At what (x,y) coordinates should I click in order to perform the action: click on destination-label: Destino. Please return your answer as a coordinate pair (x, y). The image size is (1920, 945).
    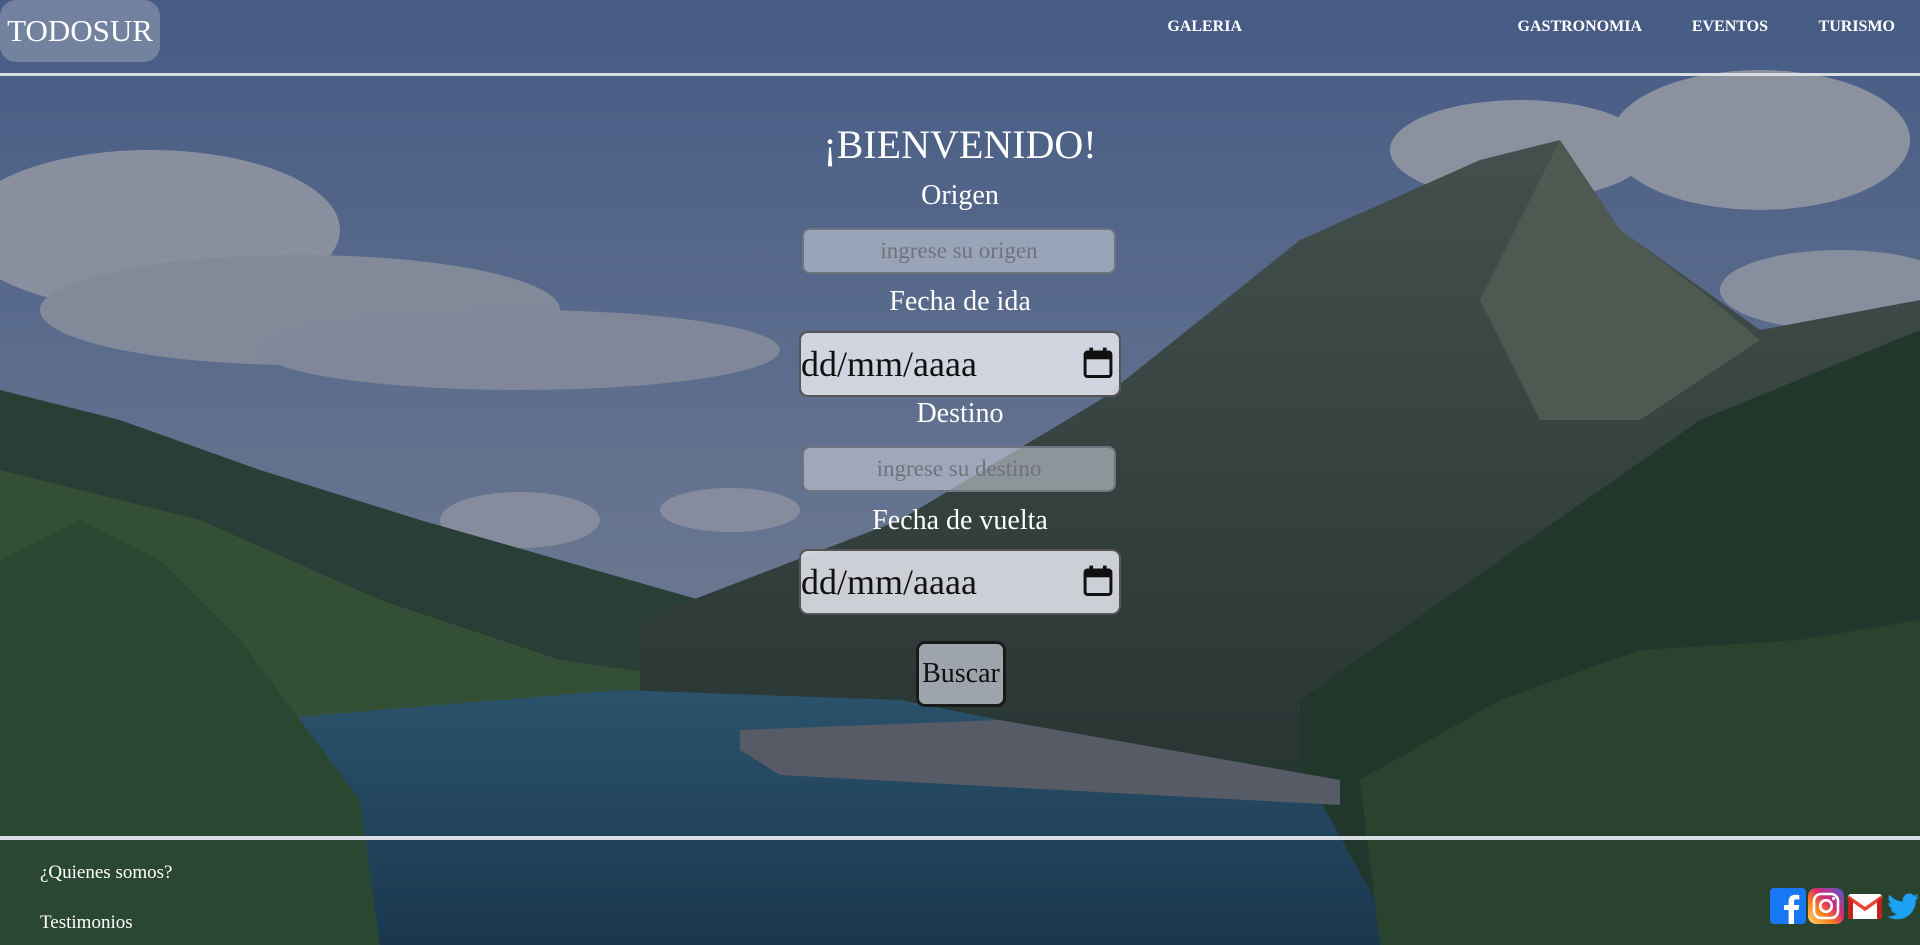
    Looking at the image, I should click on (960, 413).